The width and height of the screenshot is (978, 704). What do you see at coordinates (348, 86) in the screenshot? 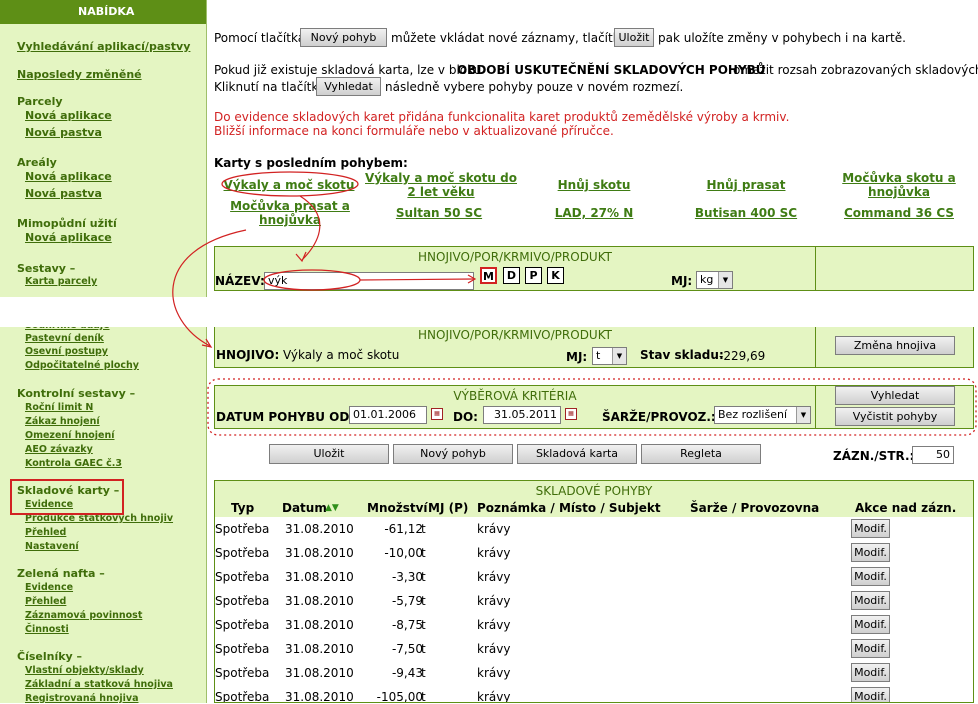
I see `intro-vyhledat-button: Vyhledat` at bounding box center [348, 86].